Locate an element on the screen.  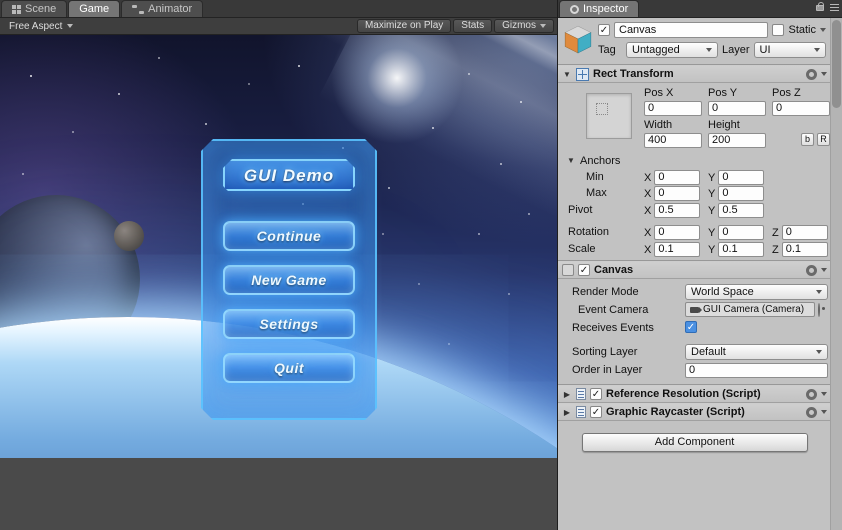
gameobject-cube-icon is located at coordinates (578, 39).